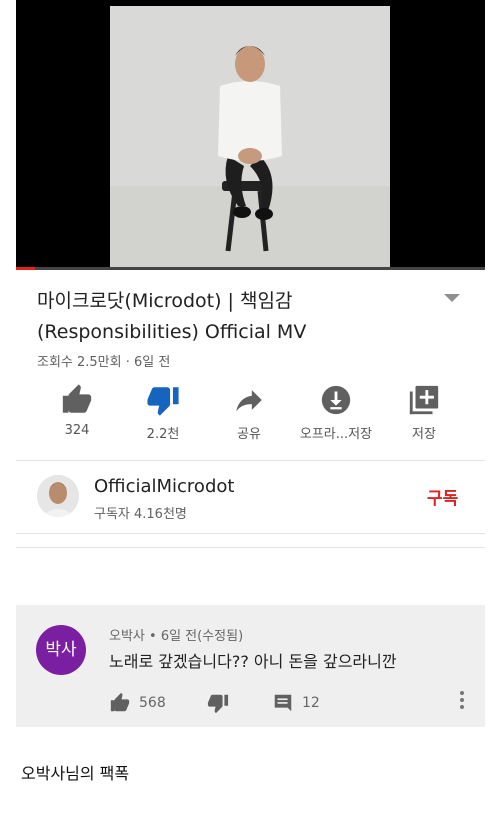  I want to click on subscribe-button: 구독, so click(442, 496).